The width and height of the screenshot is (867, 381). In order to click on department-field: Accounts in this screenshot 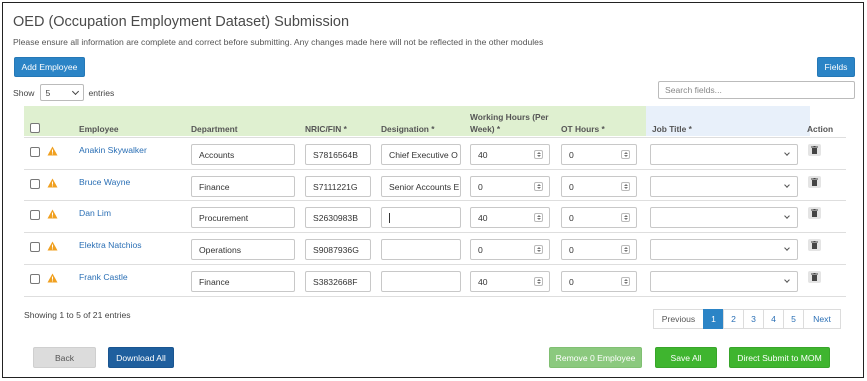, I will do `click(243, 154)`.